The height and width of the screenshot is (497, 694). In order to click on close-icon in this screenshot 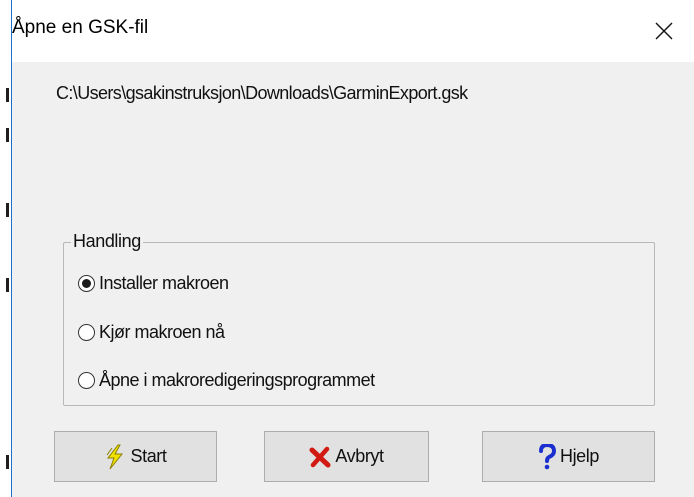, I will do `click(664, 31)`.